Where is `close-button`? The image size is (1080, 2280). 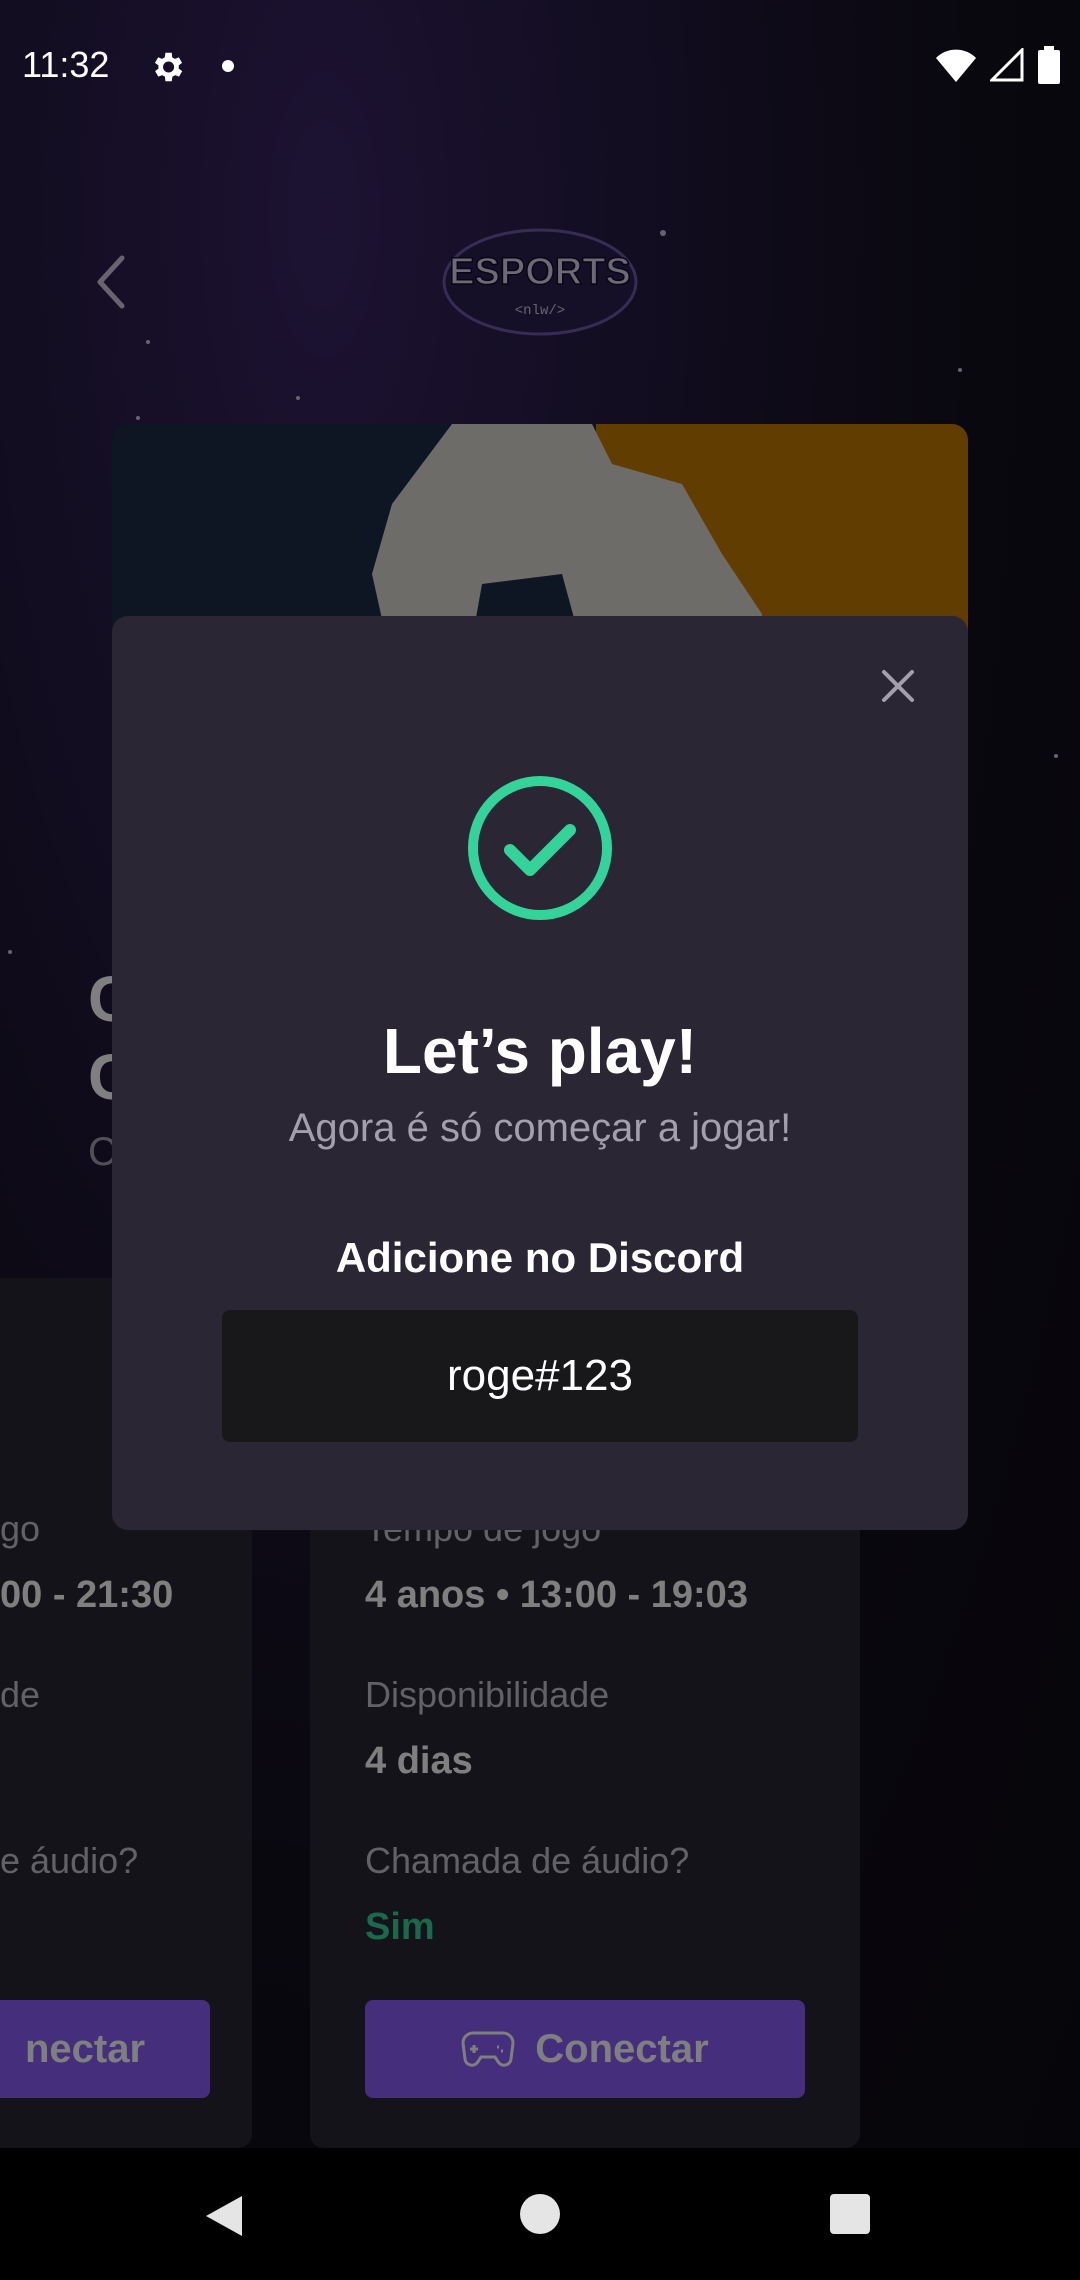
close-button is located at coordinates (898, 686).